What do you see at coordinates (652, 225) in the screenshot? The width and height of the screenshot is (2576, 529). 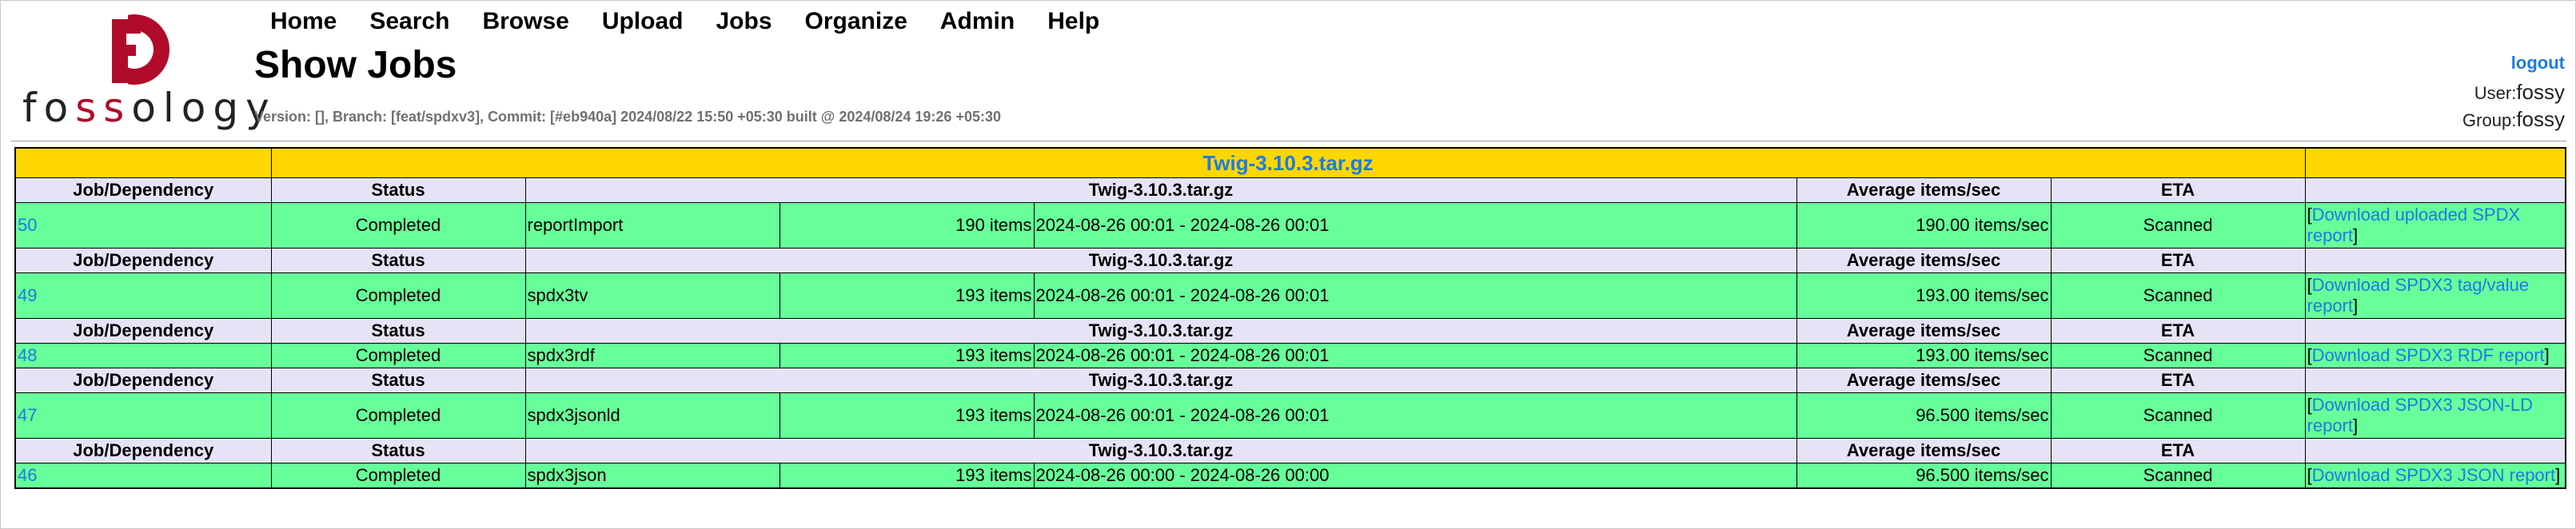 I see `job-agent: reportImport` at bounding box center [652, 225].